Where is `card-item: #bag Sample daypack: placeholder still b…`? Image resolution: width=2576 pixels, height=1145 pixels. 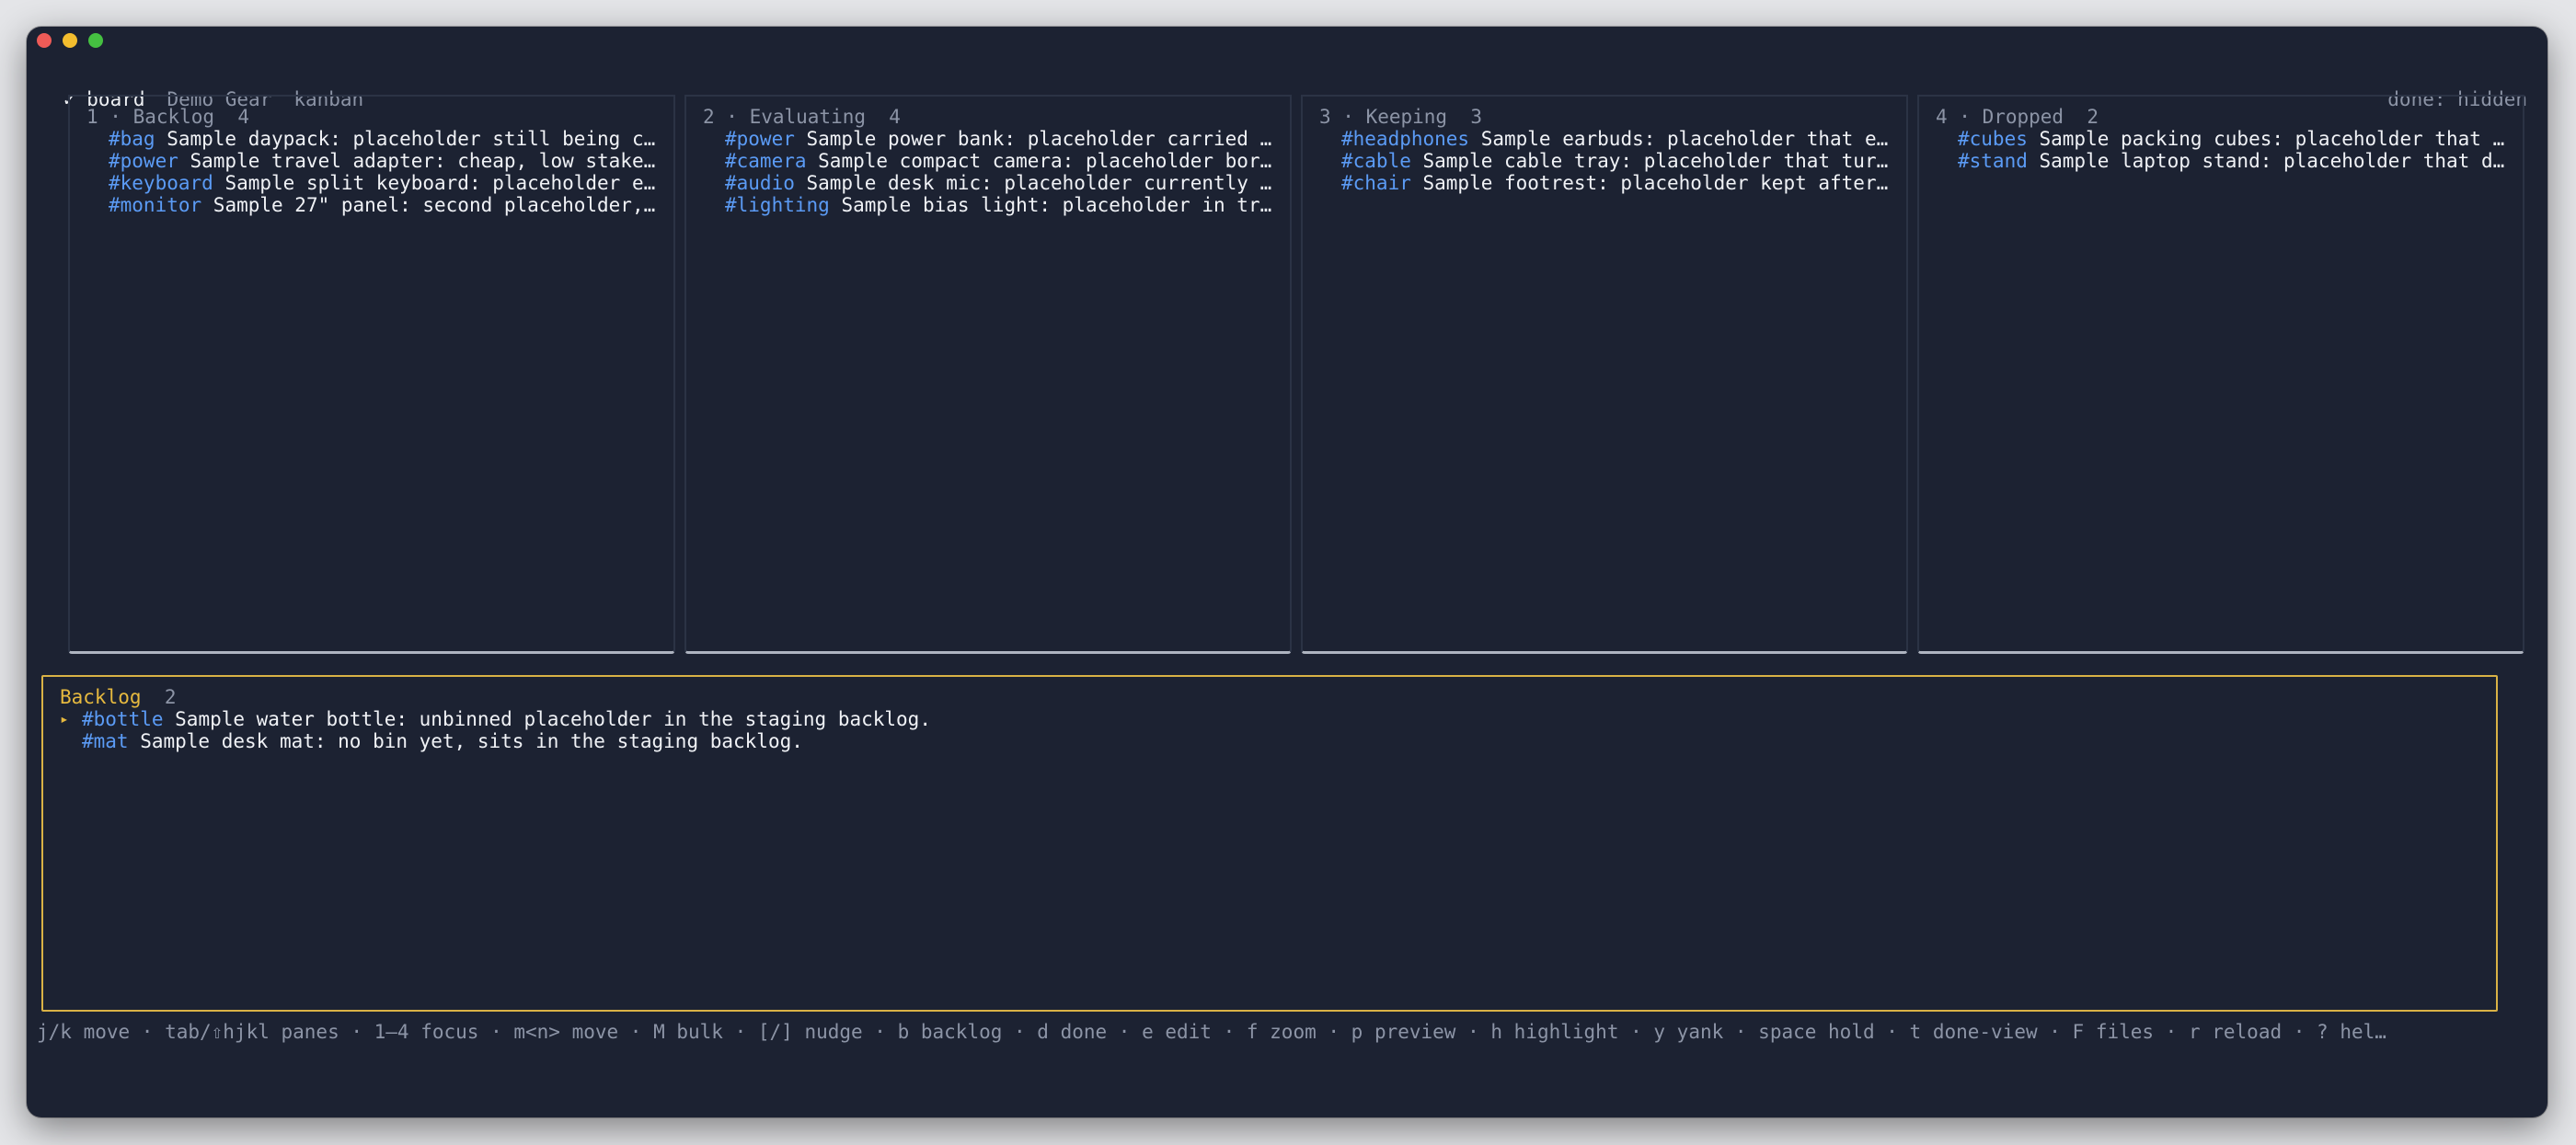
card-item: #bag Sample daypack: placeholder still b… is located at coordinates (384, 139).